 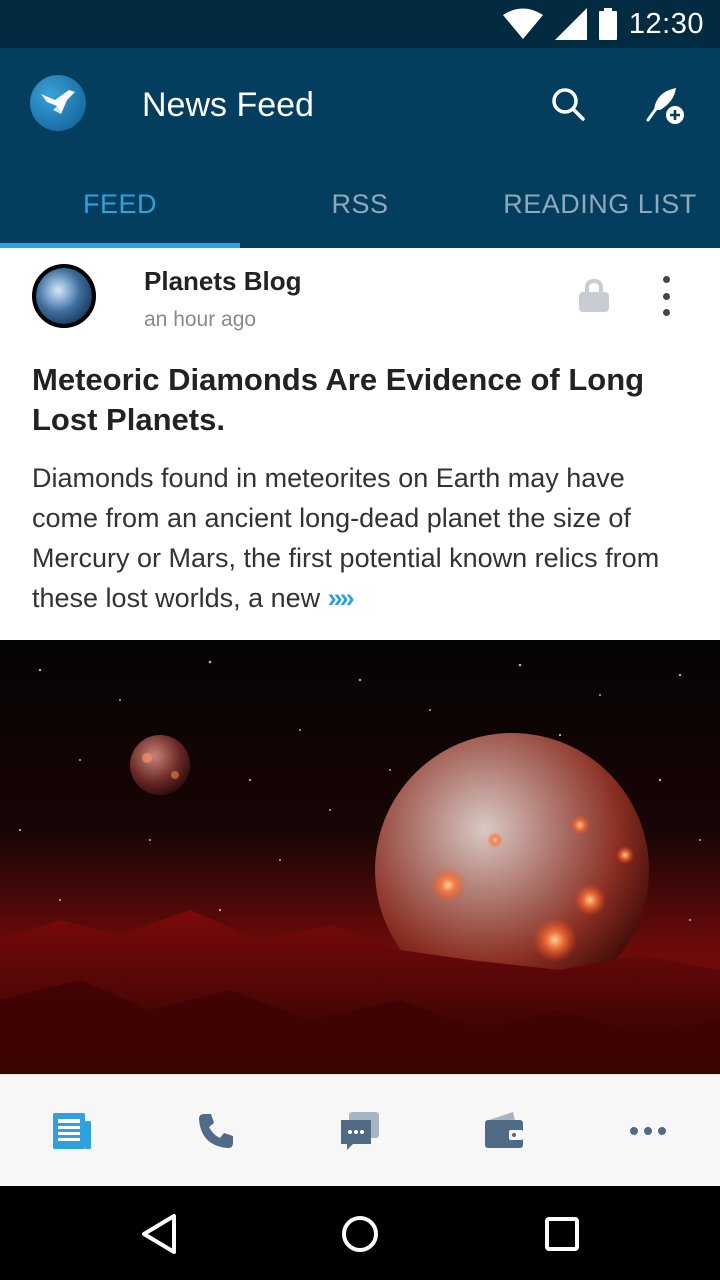 I want to click on recents-button, so click(x=562, y=1234).